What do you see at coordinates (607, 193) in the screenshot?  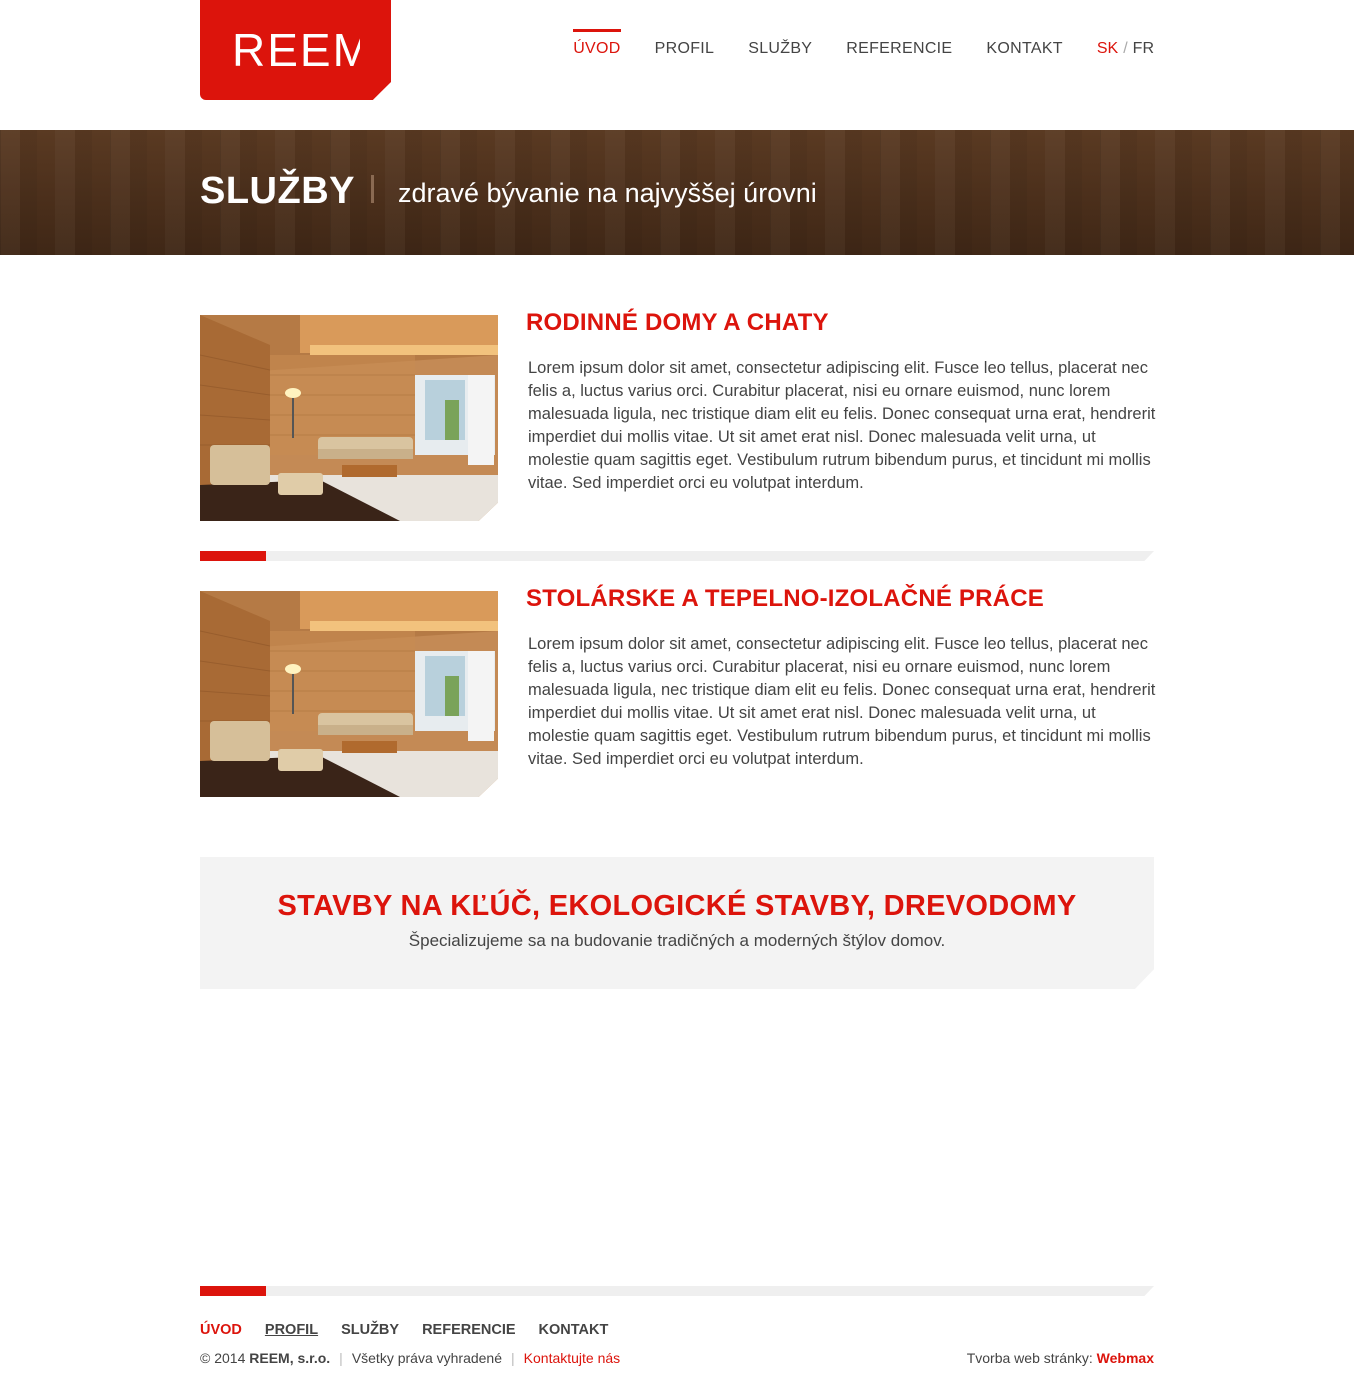 I see `page-subtitle: zdravé bývanie na najvyššej úrovni` at bounding box center [607, 193].